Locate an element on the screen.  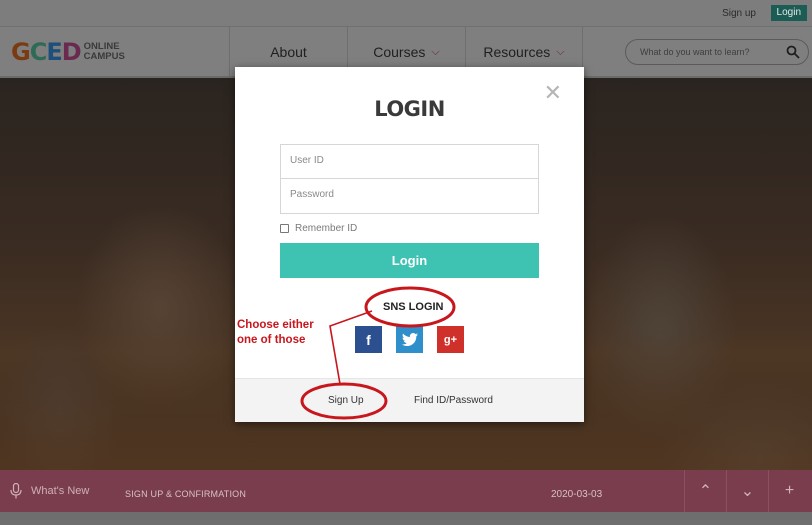
user-id-field: User ID is located at coordinates (409, 161).